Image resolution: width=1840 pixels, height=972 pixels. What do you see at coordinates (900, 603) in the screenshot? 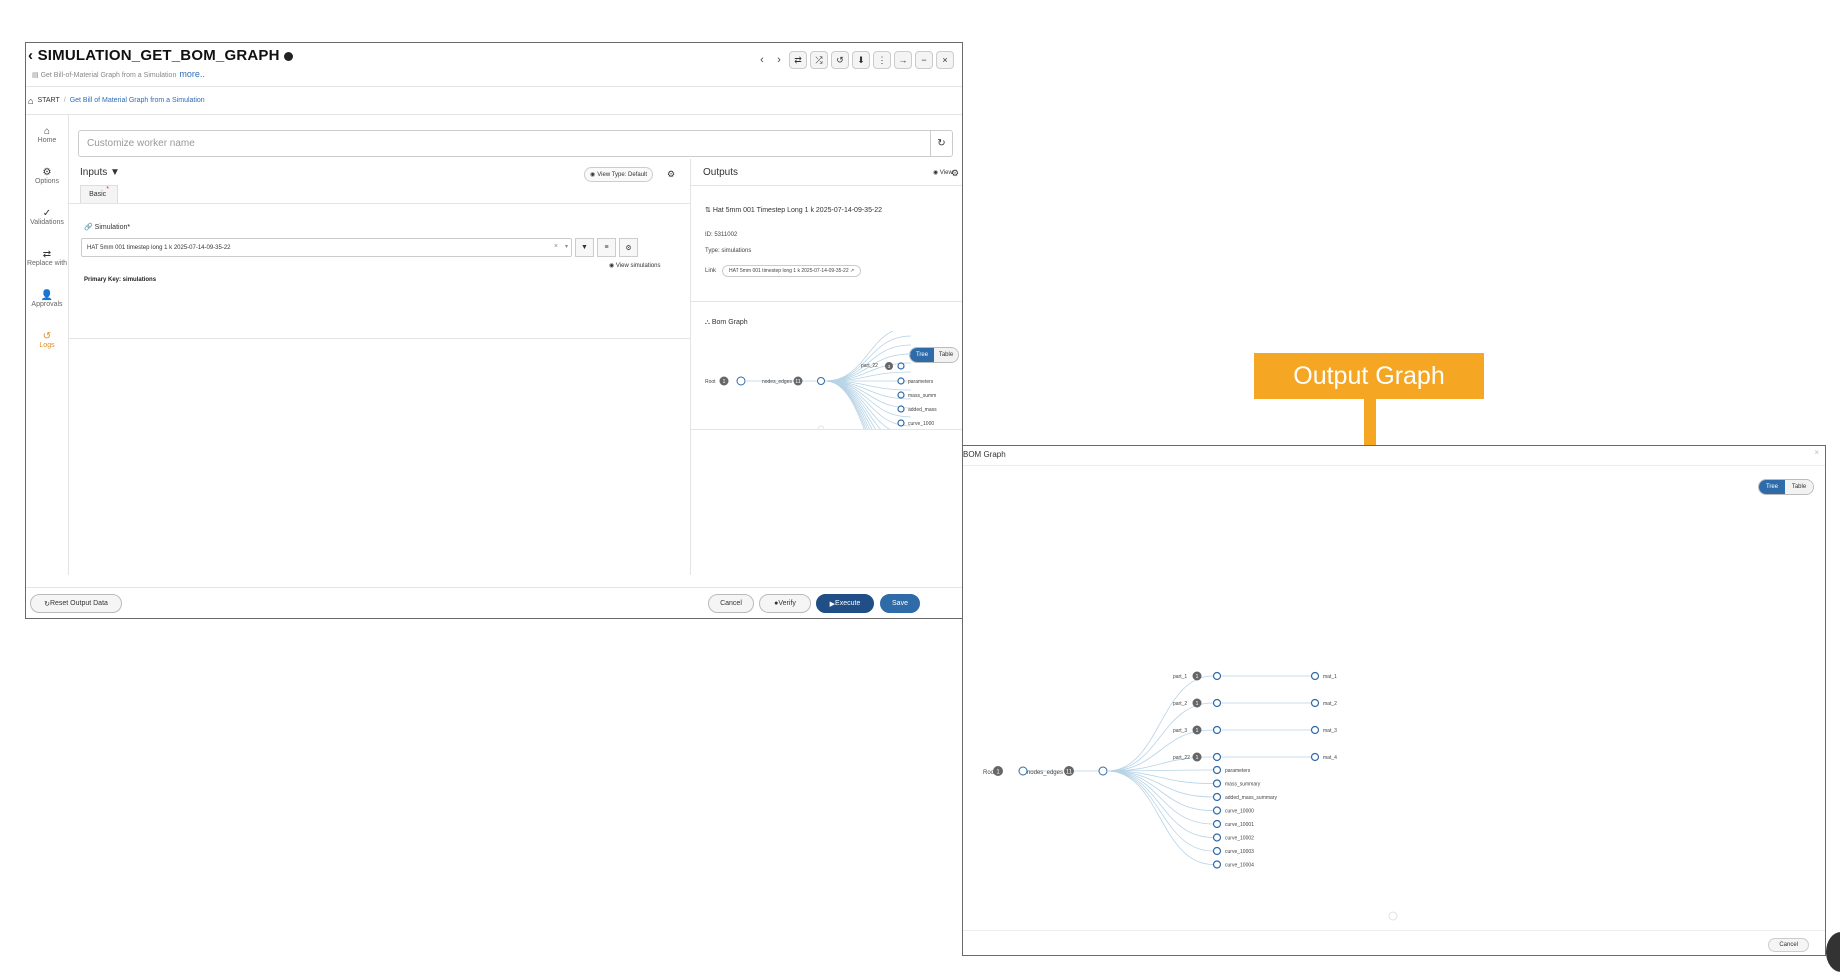
I see `save-button: Save` at bounding box center [900, 603].